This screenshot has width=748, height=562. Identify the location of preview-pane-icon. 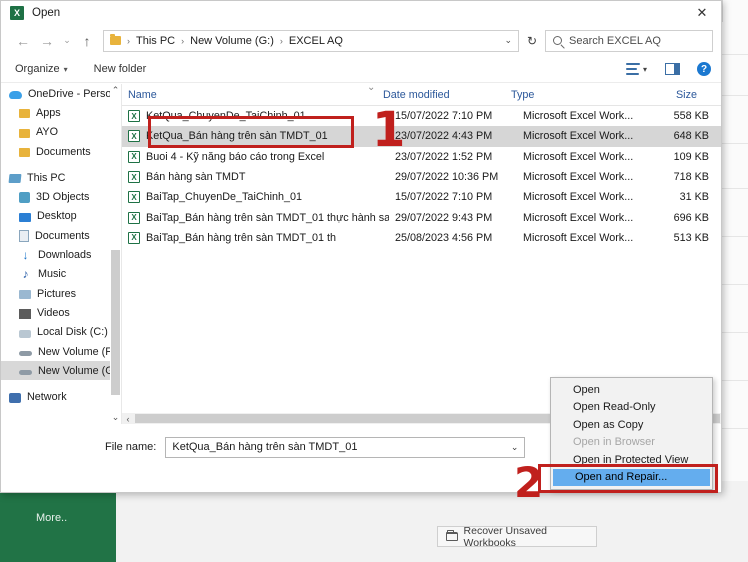
(672, 69).